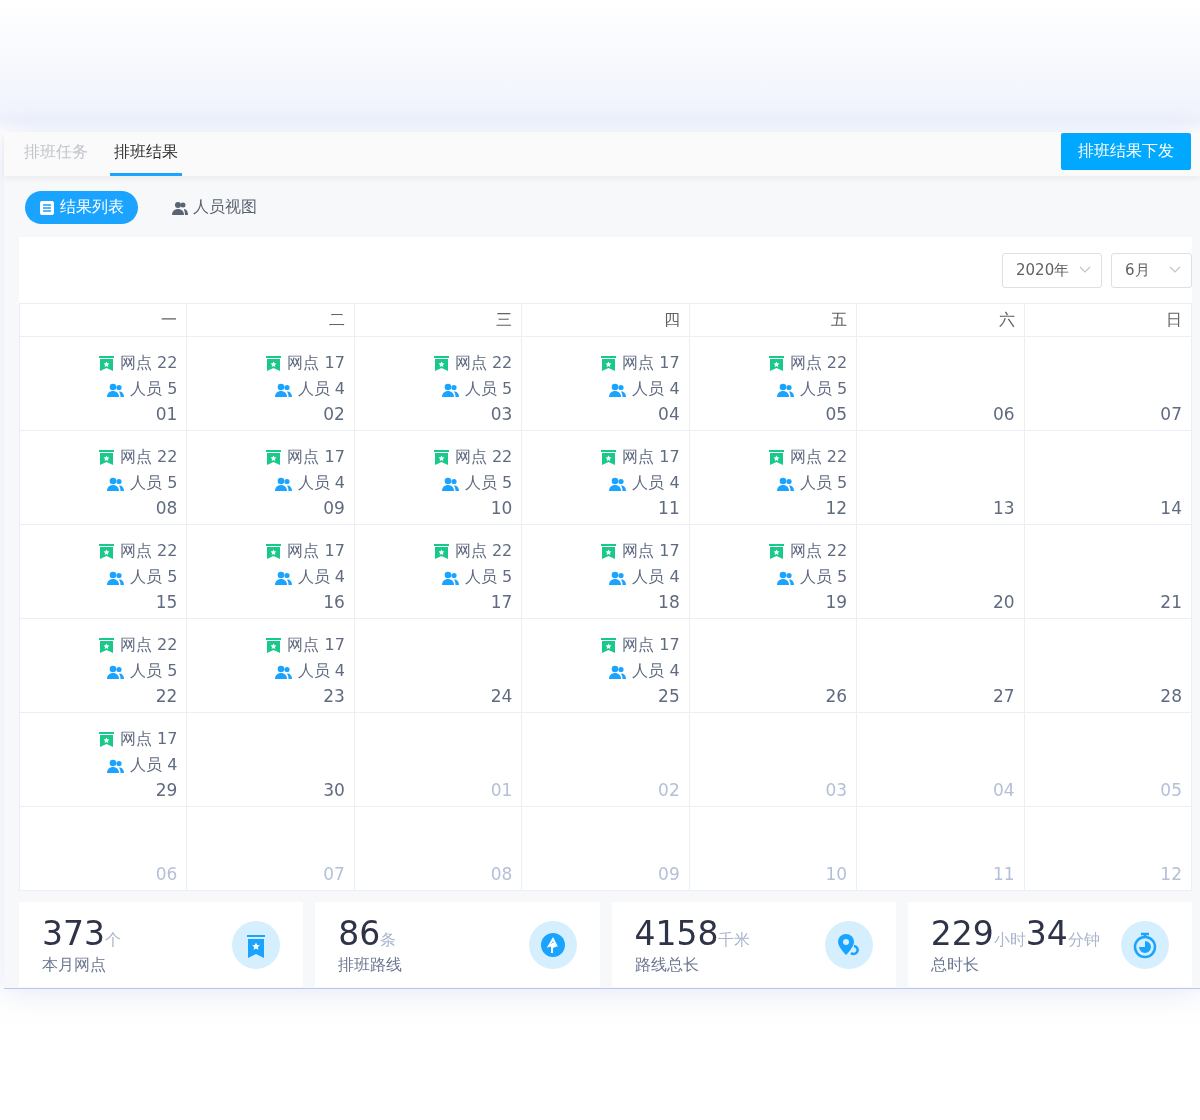  I want to click on day-cell: 13, so click(941, 478).